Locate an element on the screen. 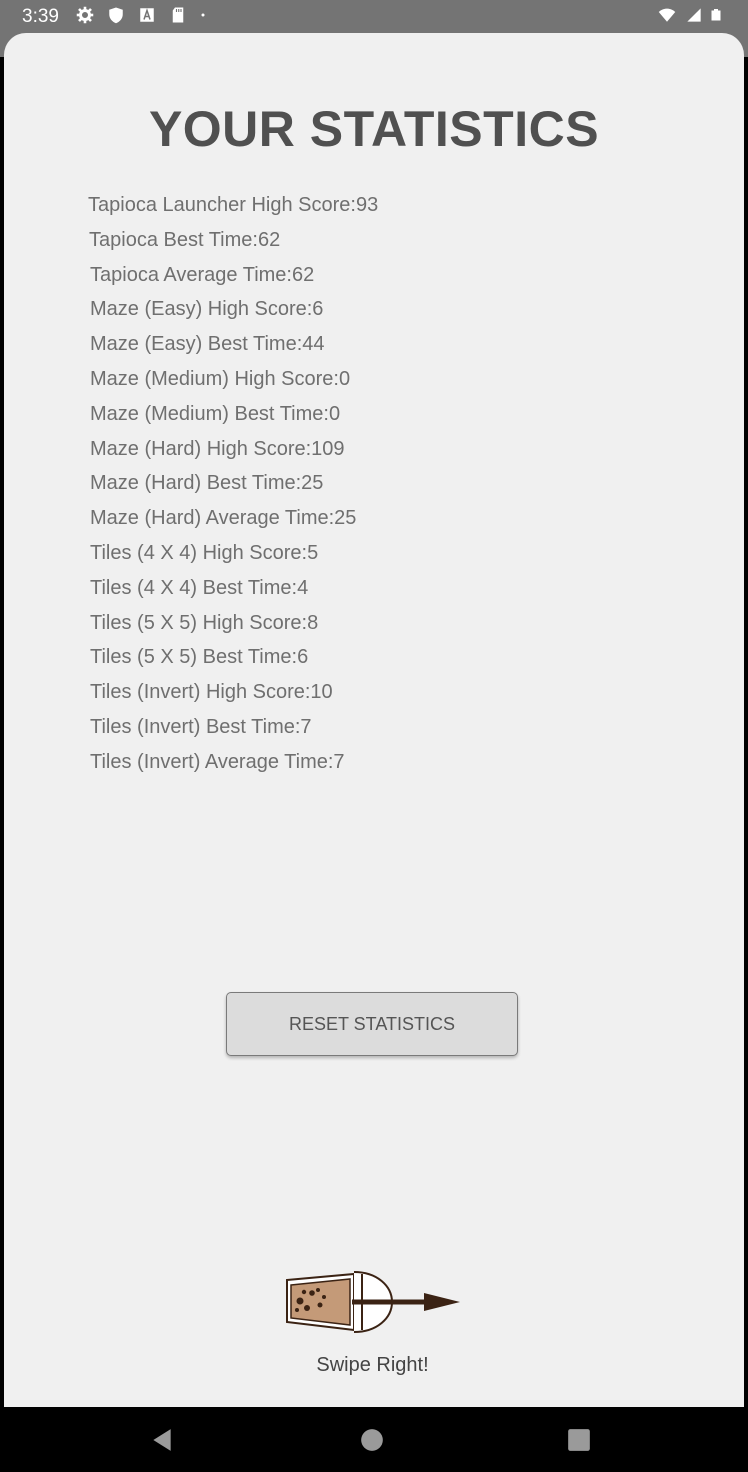 Image resolution: width=748 pixels, height=1472 pixels. stat-item: Tapioca Average Time:62 is located at coordinates (202, 274).